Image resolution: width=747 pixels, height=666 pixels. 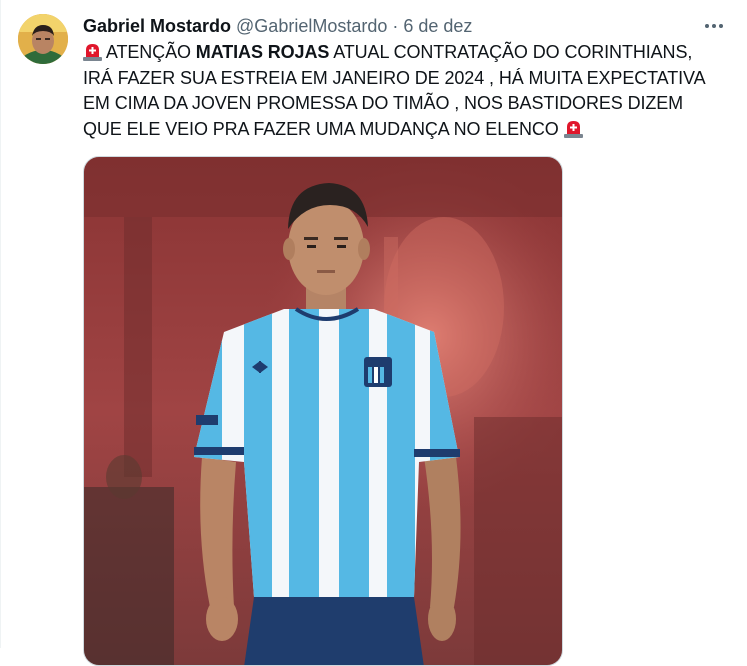 I want to click on author-handle: @GabrielMostardo, so click(x=311, y=26).